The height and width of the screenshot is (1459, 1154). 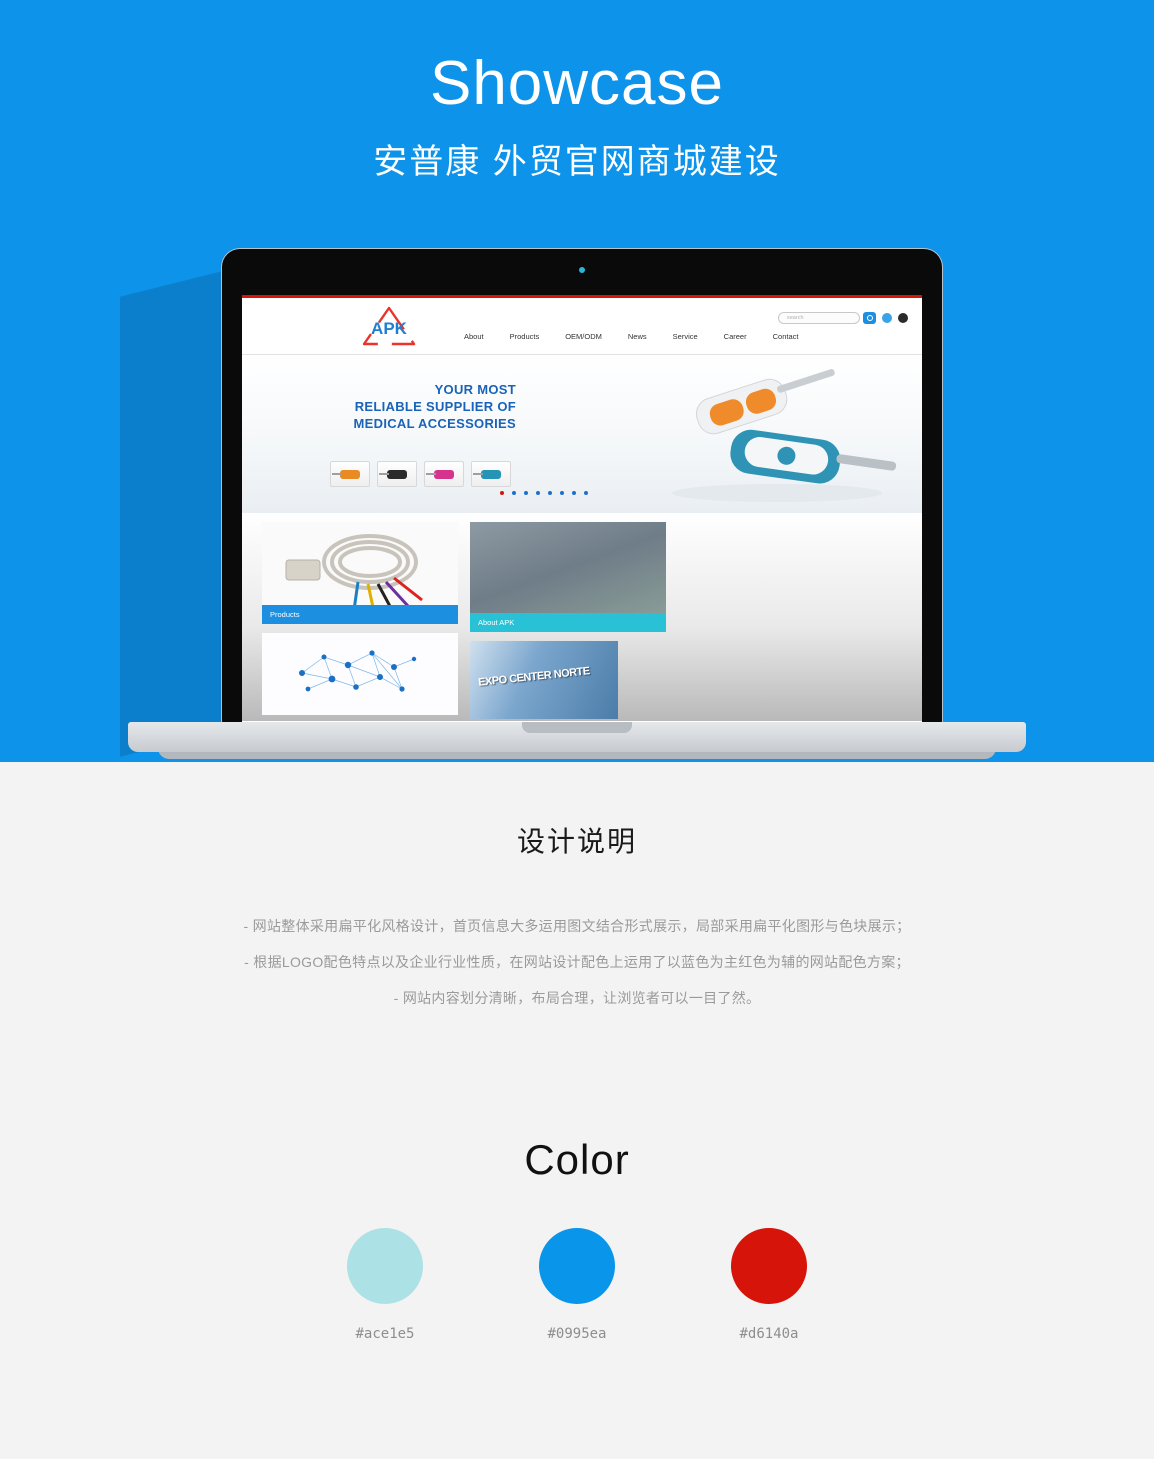 What do you see at coordinates (735, 336) in the screenshot?
I see `nav-item-career: Career` at bounding box center [735, 336].